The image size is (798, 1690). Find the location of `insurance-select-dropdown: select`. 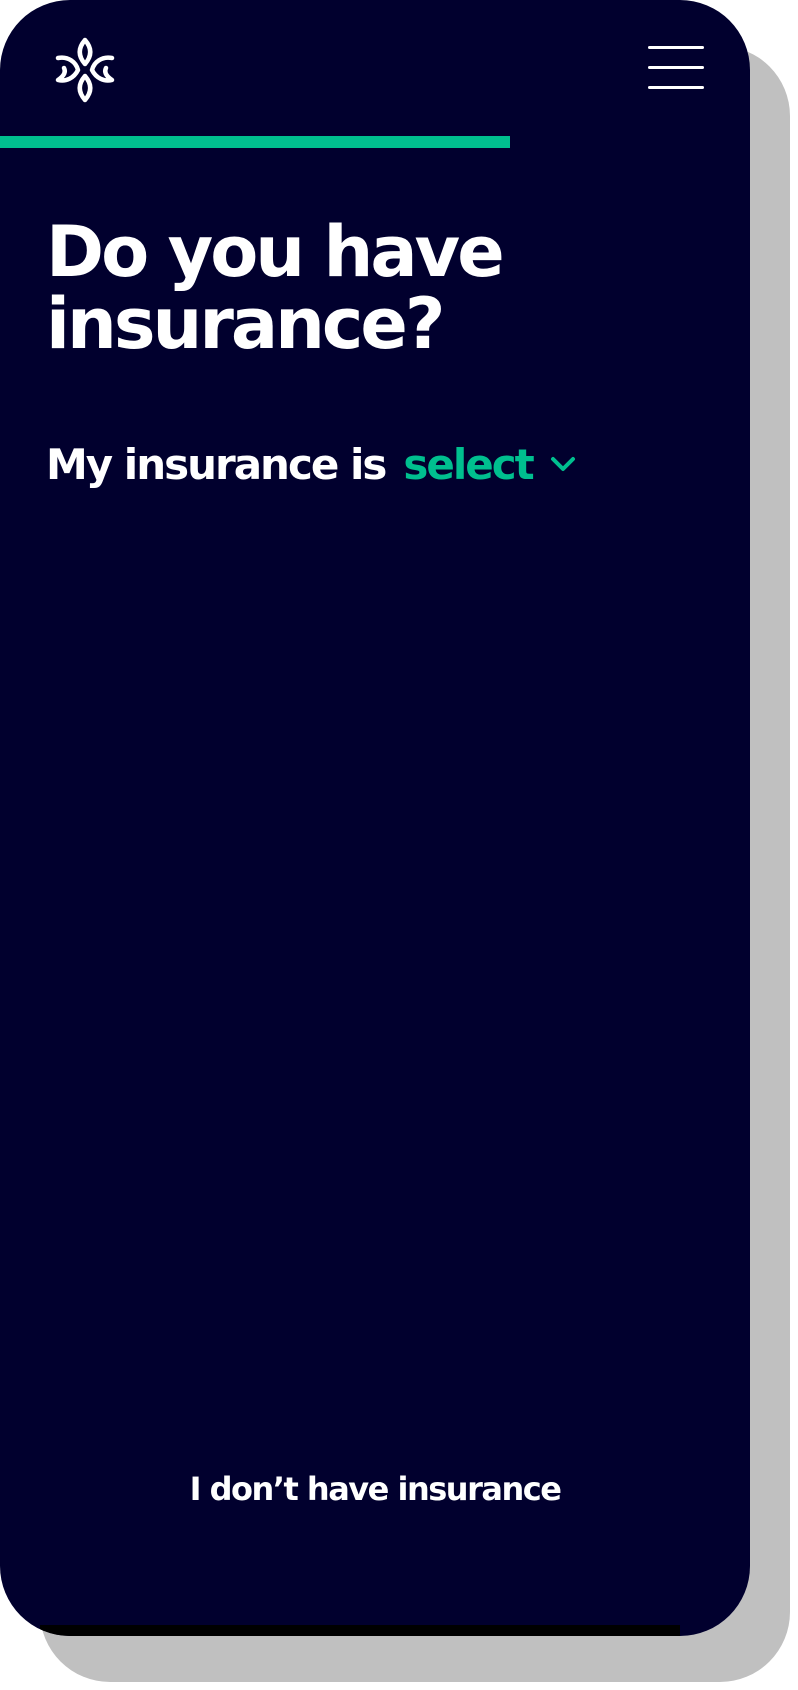

insurance-select-dropdown: select is located at coordinates (489, 464).